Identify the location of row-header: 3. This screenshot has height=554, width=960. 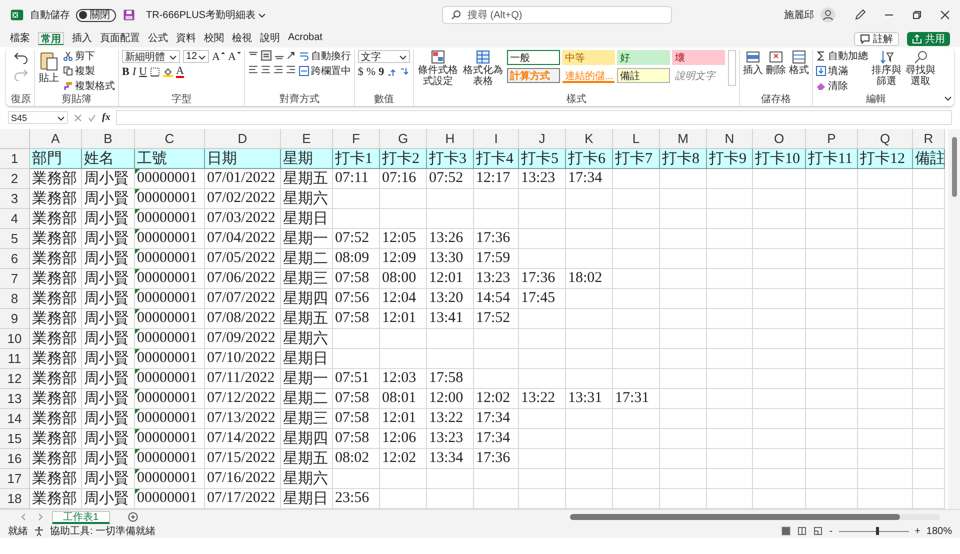
(15, 199).